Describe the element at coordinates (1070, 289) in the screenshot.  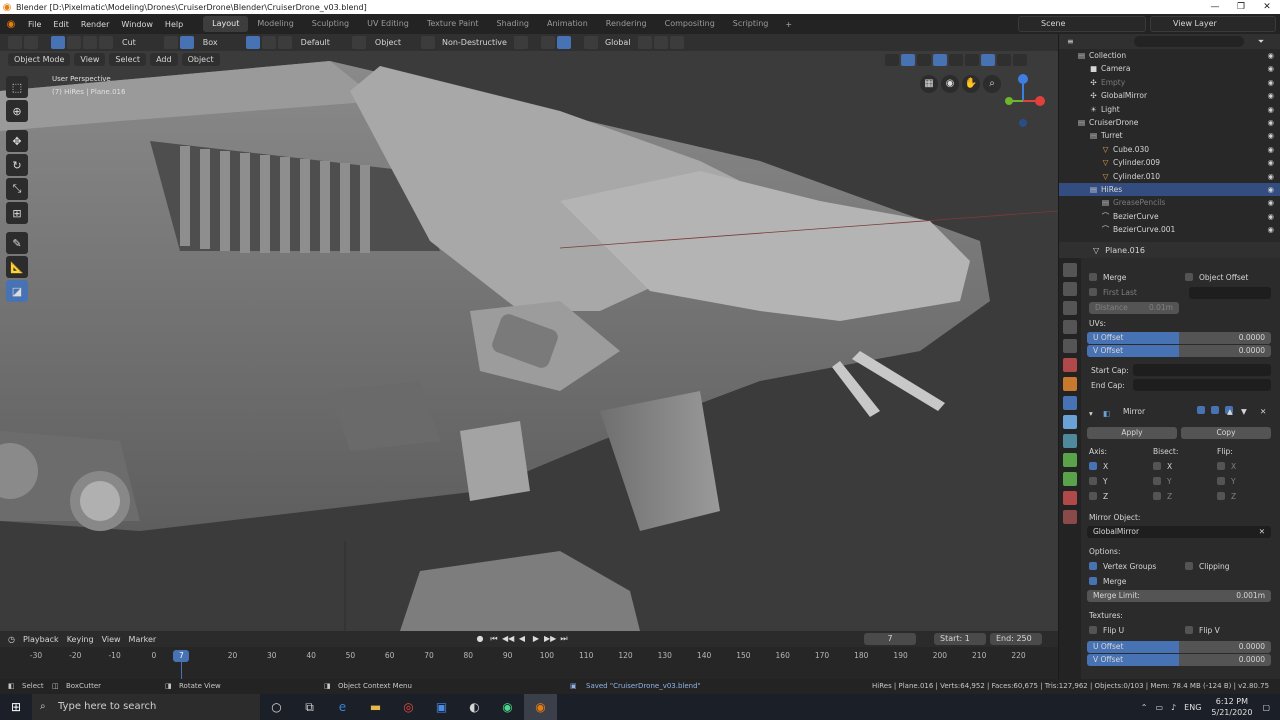
I see `render-tab-icon` at that location.